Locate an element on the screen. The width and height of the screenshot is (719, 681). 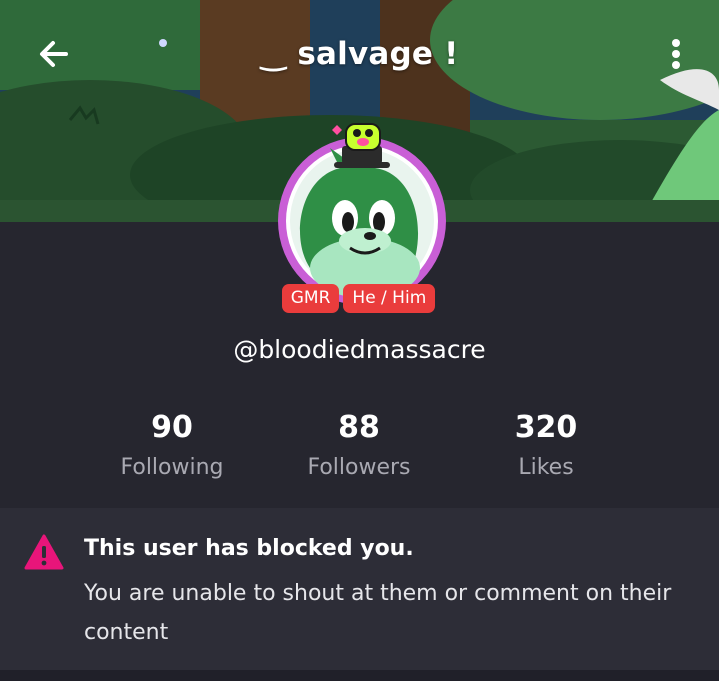
warning-icon is located at coordinates (44, 552).